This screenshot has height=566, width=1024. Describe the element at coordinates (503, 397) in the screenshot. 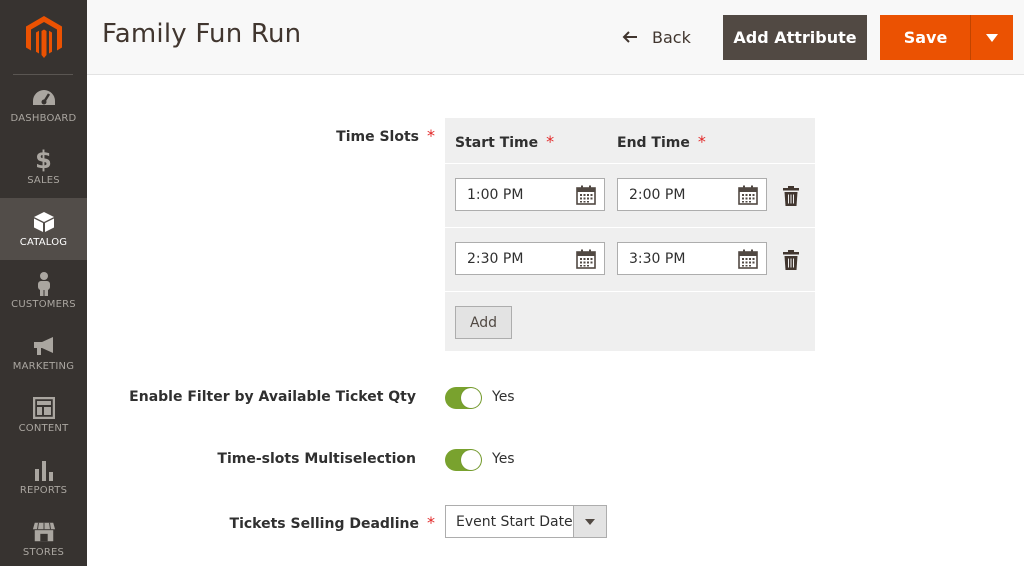

I see `enable-filter-value: Yes` at that location.